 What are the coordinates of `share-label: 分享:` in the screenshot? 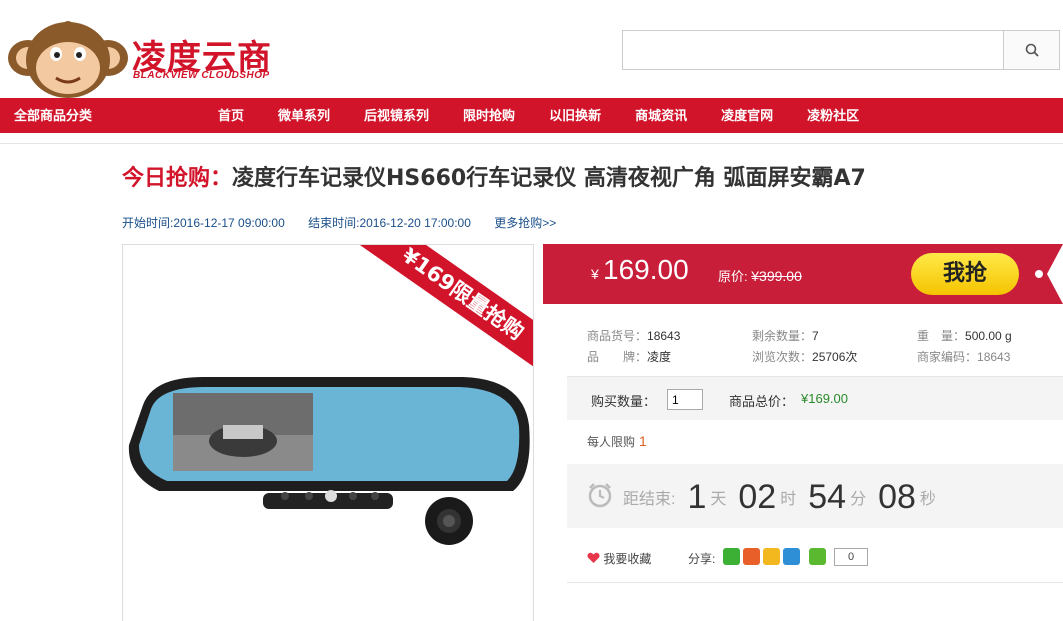 It's located at (702, 559).